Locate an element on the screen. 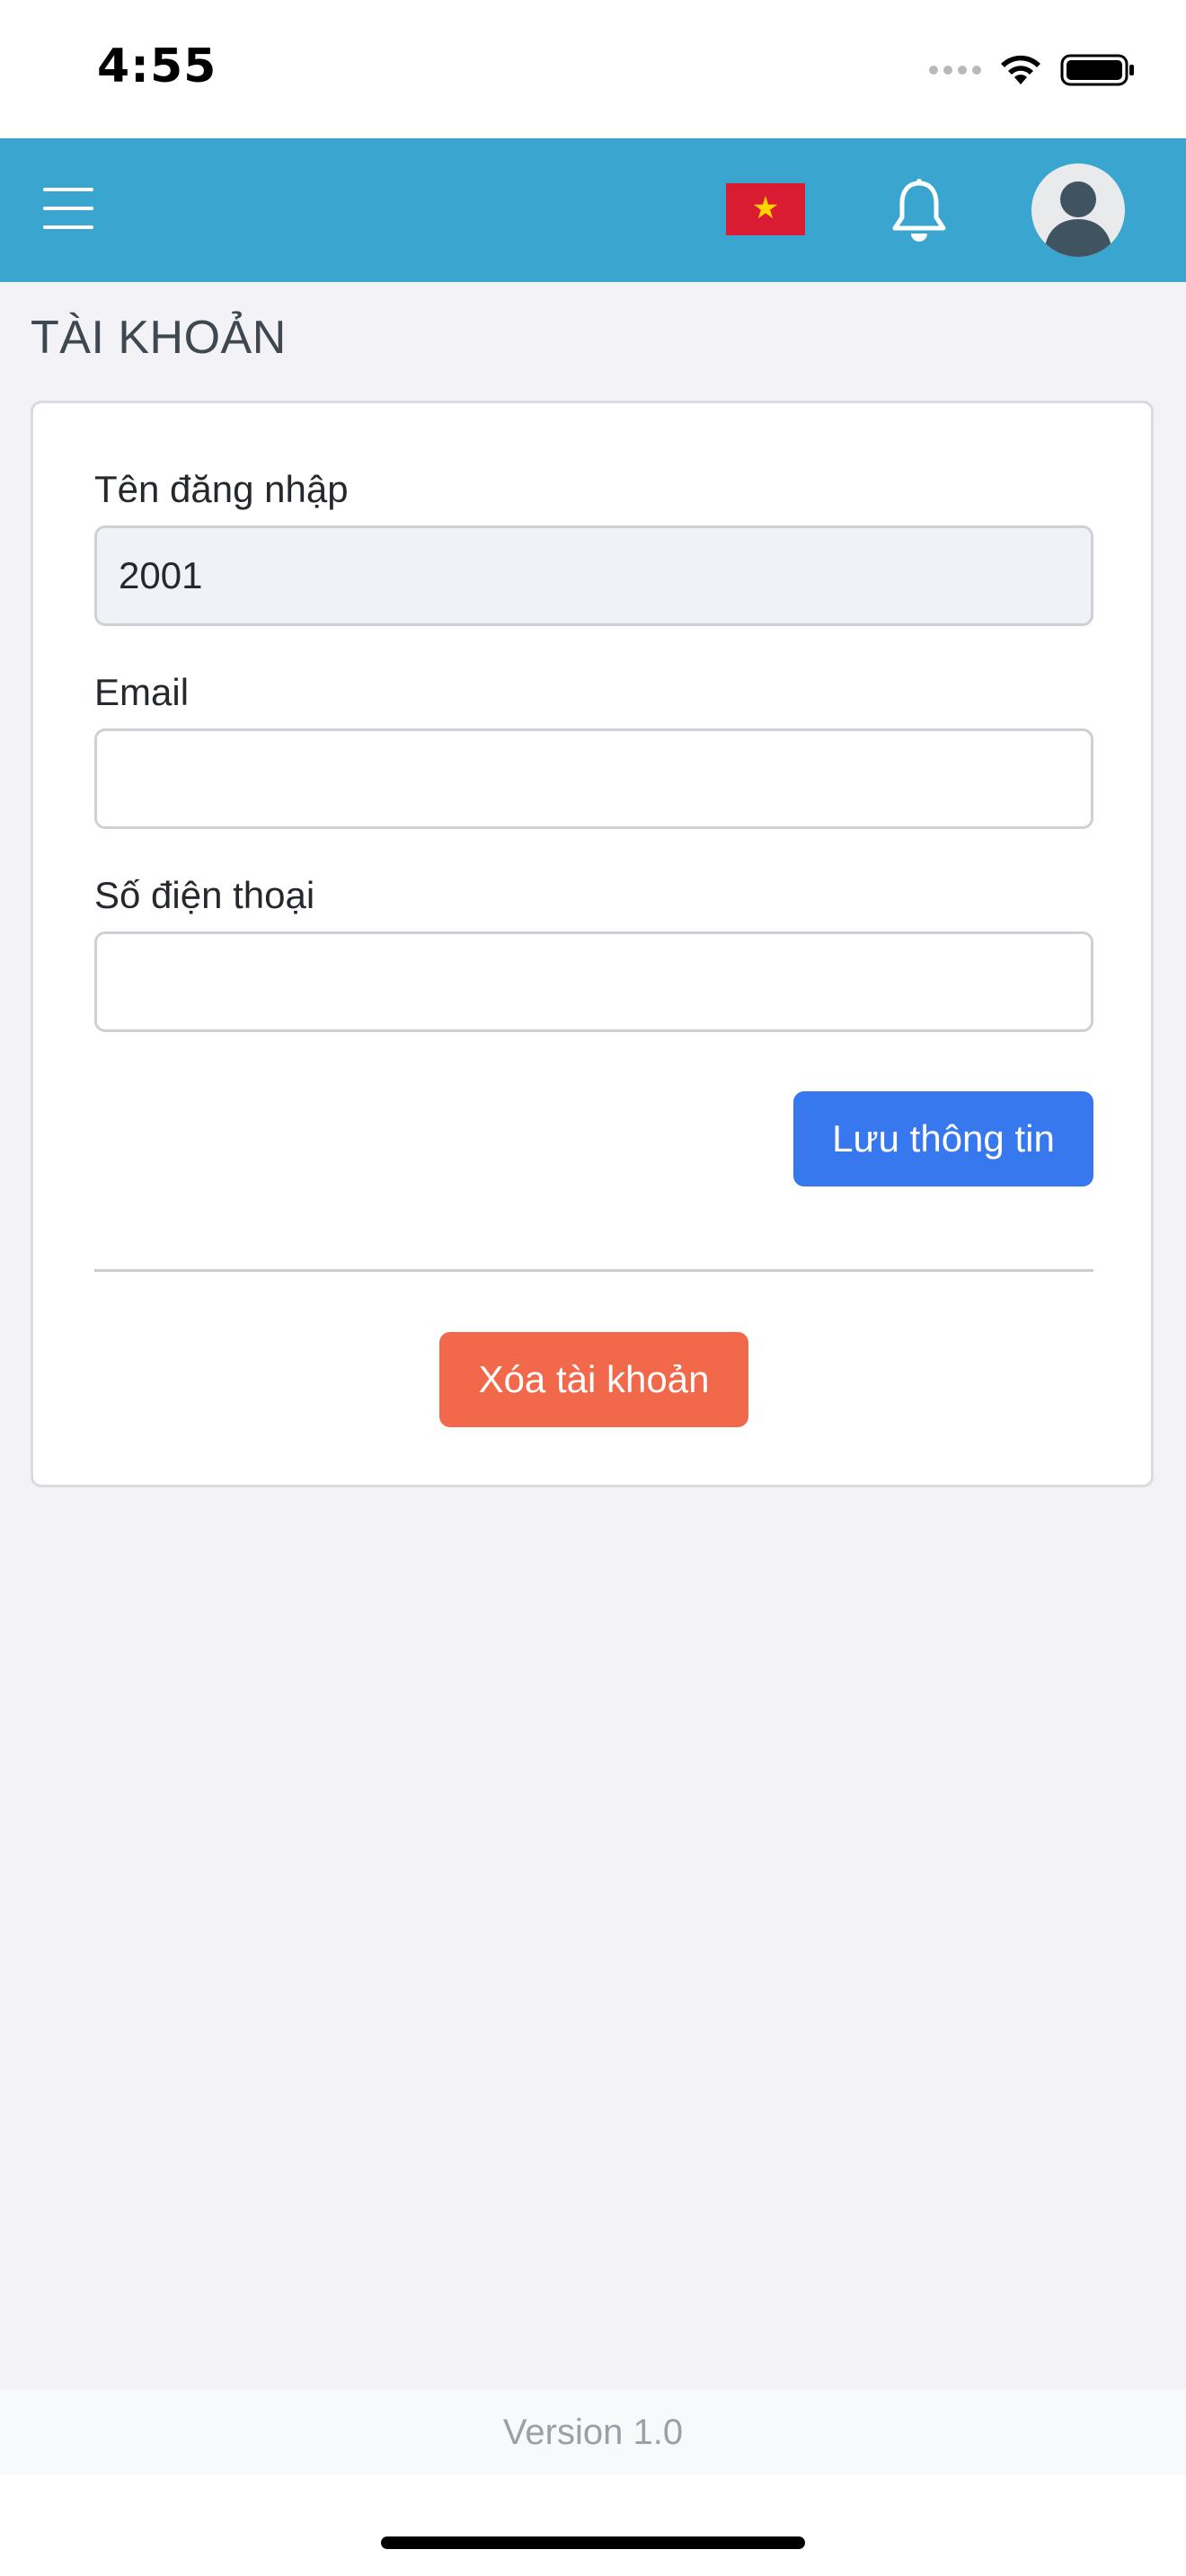  email-field is located at coordinates (593, 778).